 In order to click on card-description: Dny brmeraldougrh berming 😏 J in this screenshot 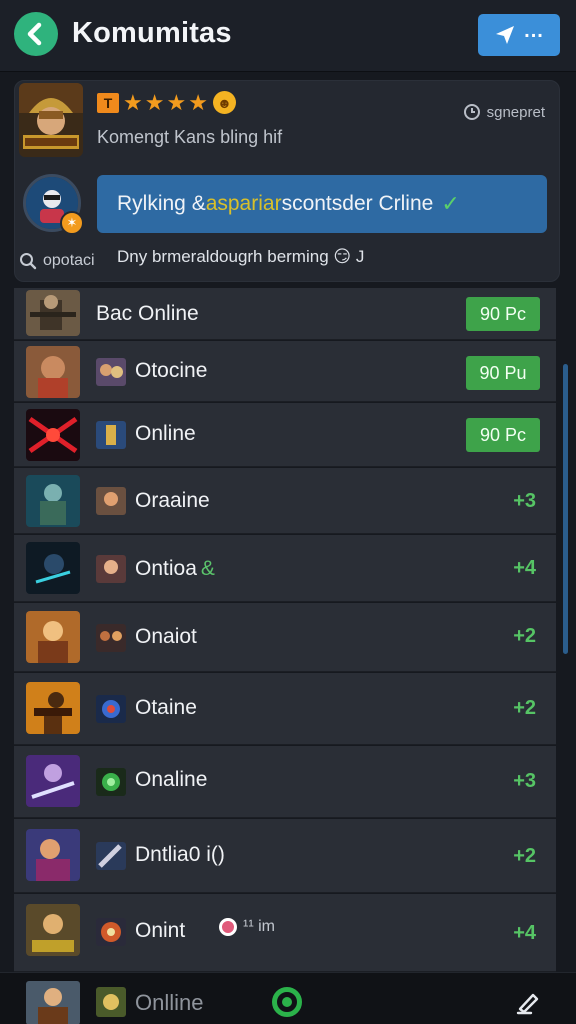, I will do `click(241, 256)`.